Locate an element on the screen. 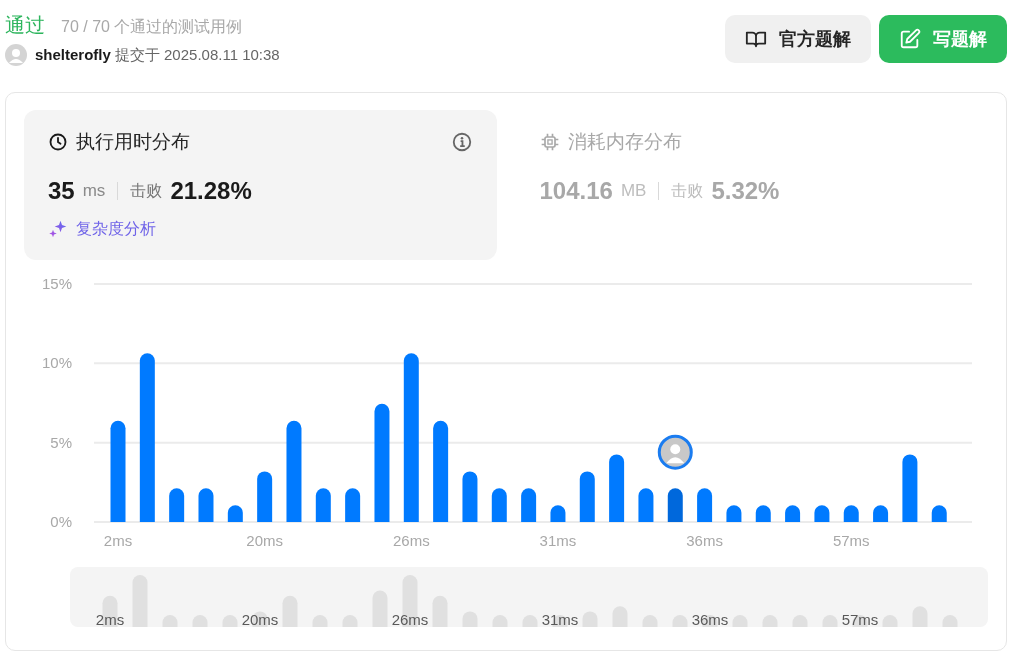  x-axis-label: 2ms is located at coordinates (118, 540).